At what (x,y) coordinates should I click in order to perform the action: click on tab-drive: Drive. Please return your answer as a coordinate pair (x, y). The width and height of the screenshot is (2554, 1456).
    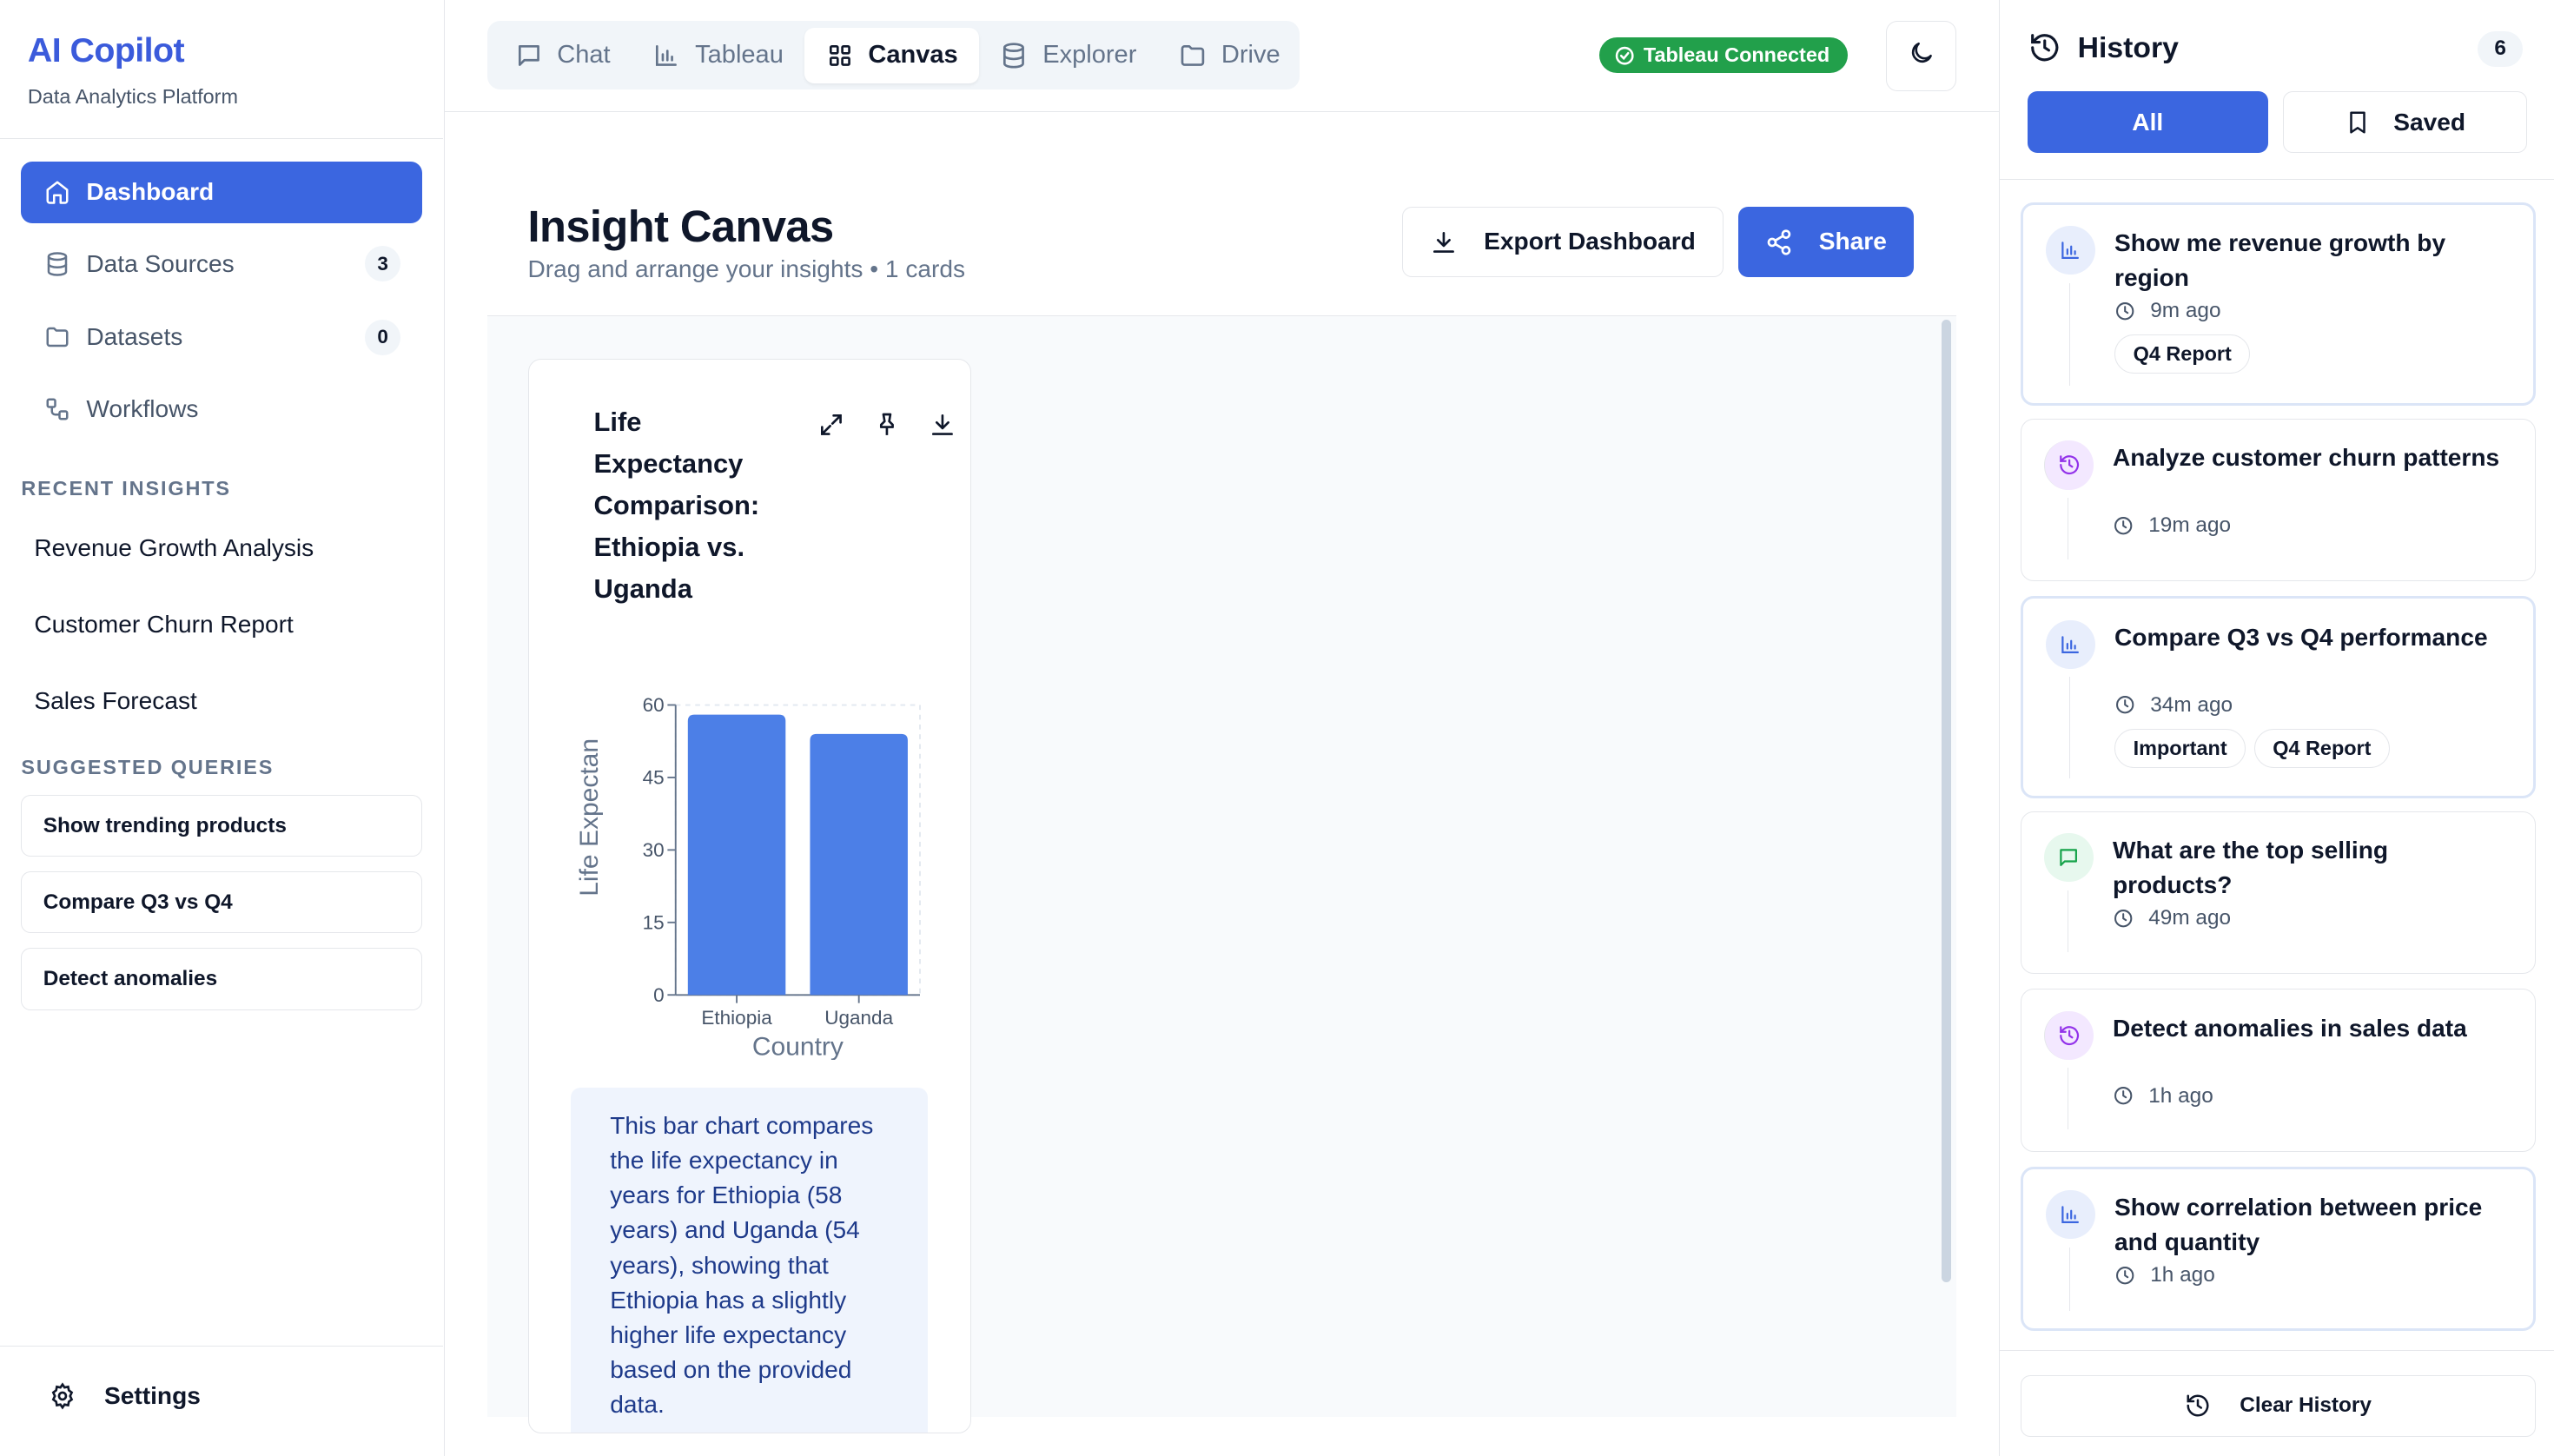
    Looking at the image, I should click on (1230, 55).